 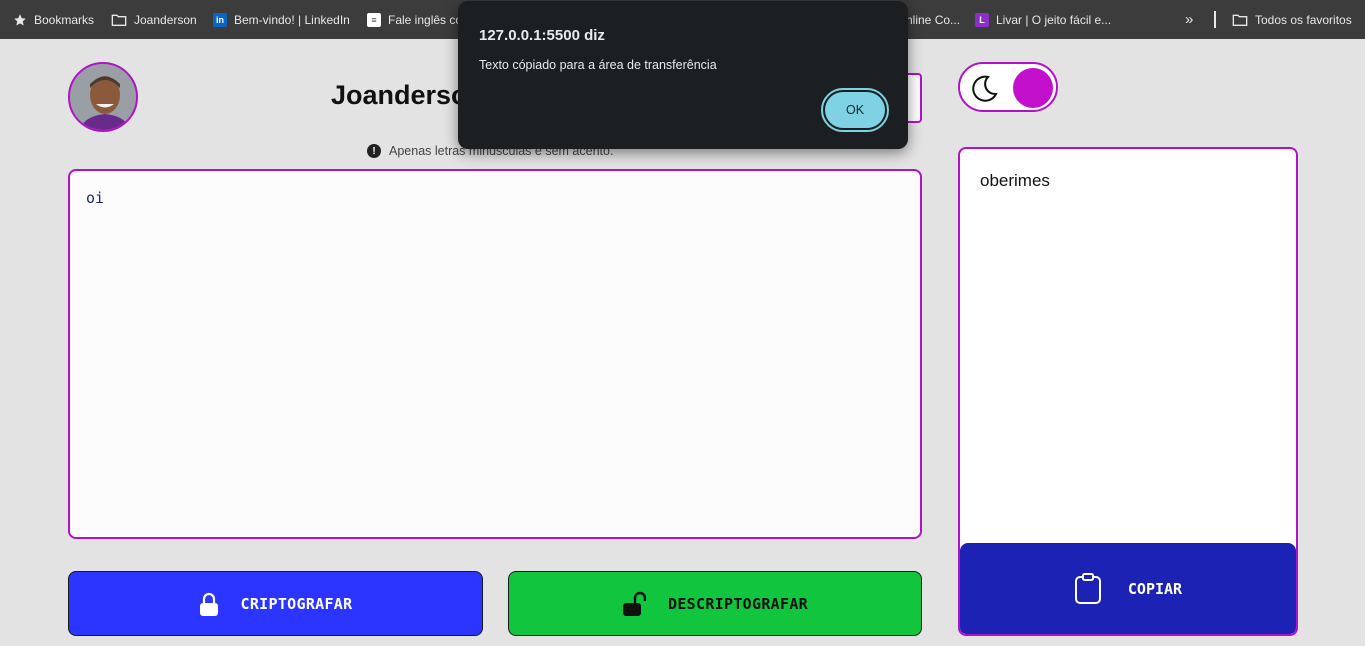 I want to click on bookmark-label: Todos os favoritos, so click(x=1303, y=19).